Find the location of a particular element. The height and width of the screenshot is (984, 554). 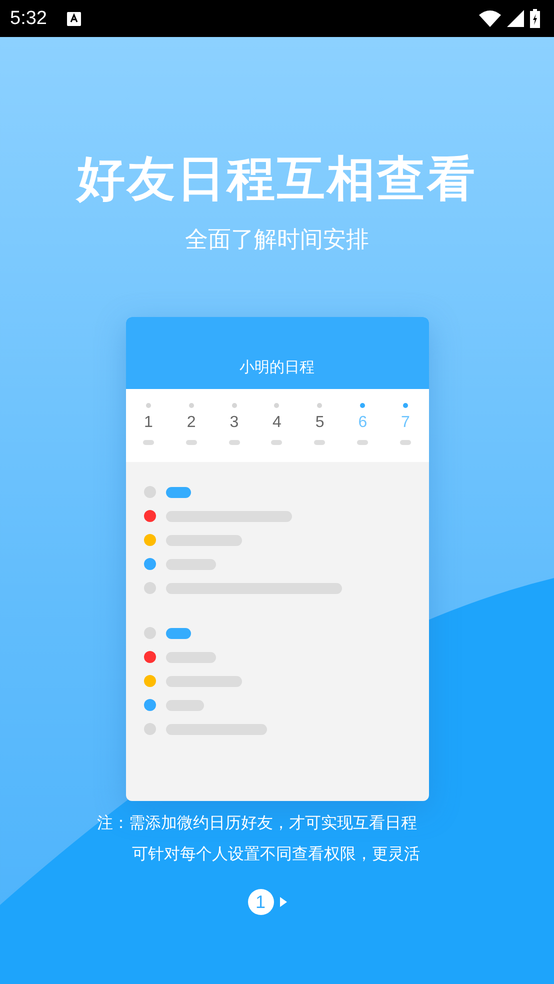

day-number: 4 is located at coordinates (277, 423).